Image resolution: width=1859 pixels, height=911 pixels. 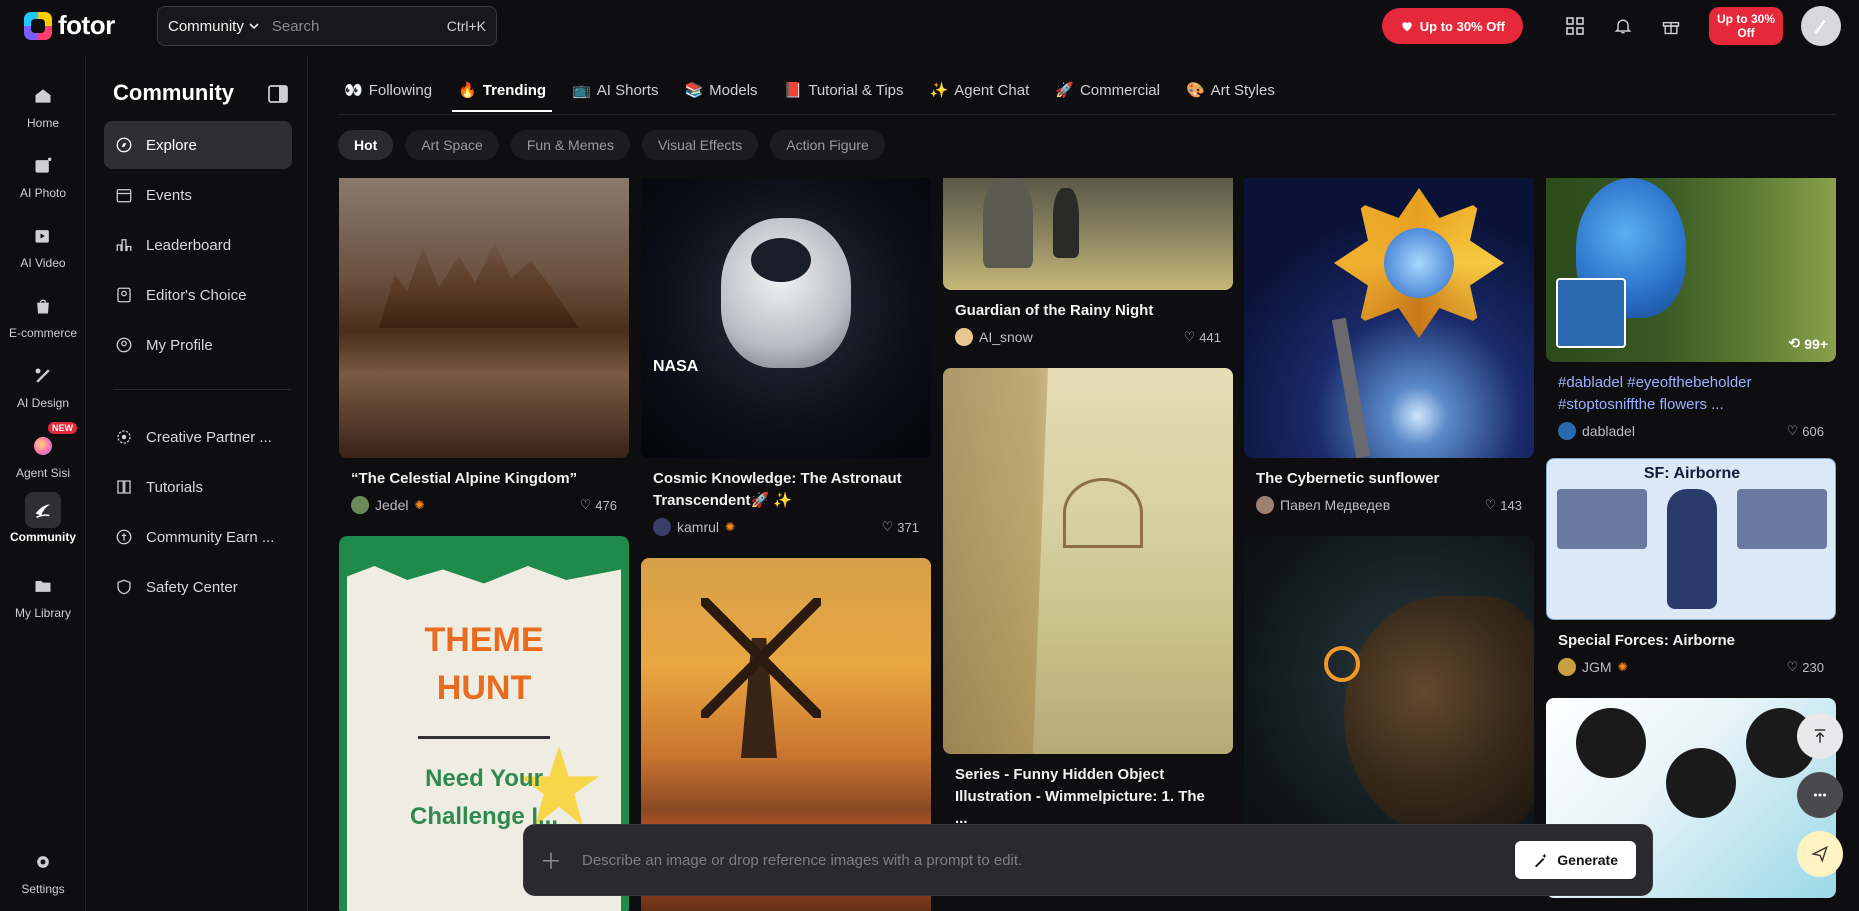 What do you see at coordinates (220, 26) in the screenshot?
I see `search-scope-dropdown: Community` at bounding box center [220, 26].